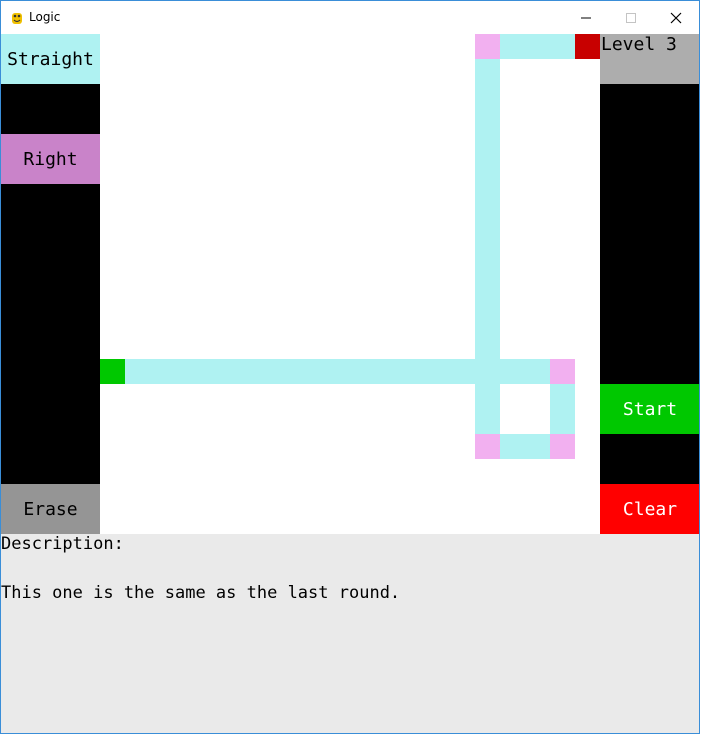  I want to click on description-heading: Description:, so click(62, 544).